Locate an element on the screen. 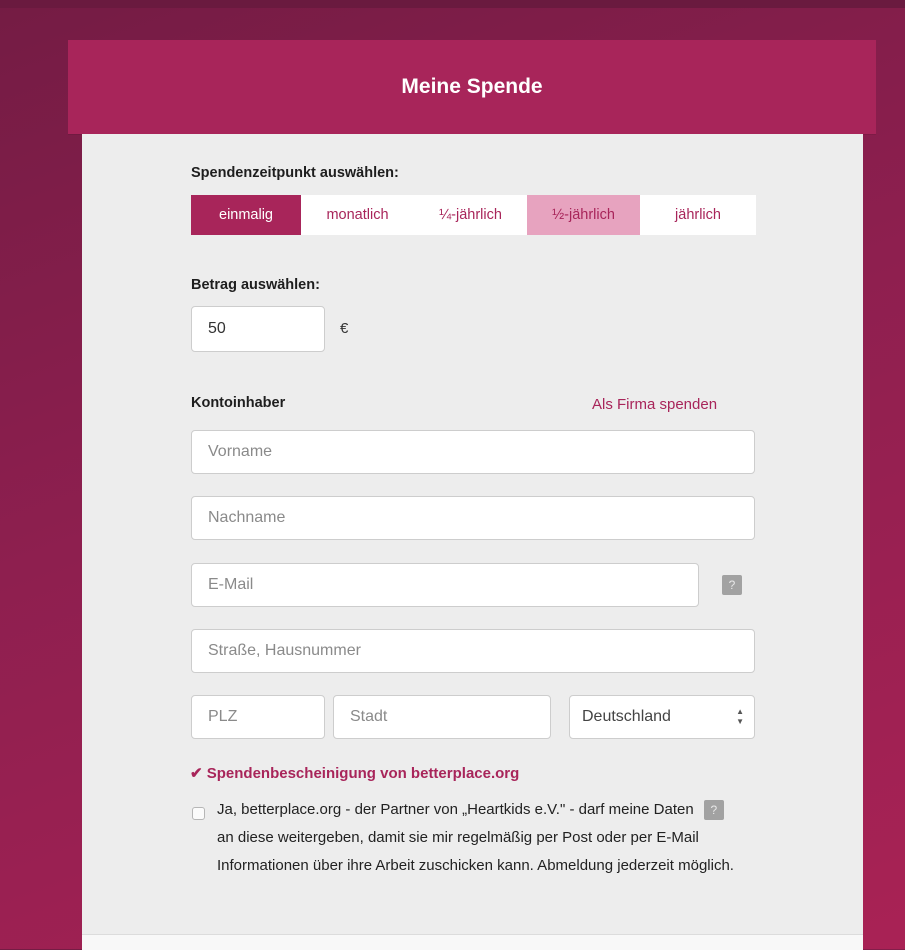 The image size is (905, 950). window-top-border is located at coordinates (452, 4).